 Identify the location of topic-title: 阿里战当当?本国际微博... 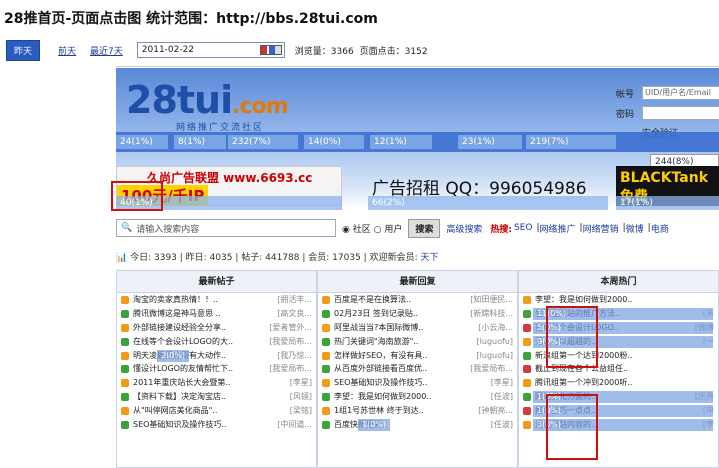
(406, 328).